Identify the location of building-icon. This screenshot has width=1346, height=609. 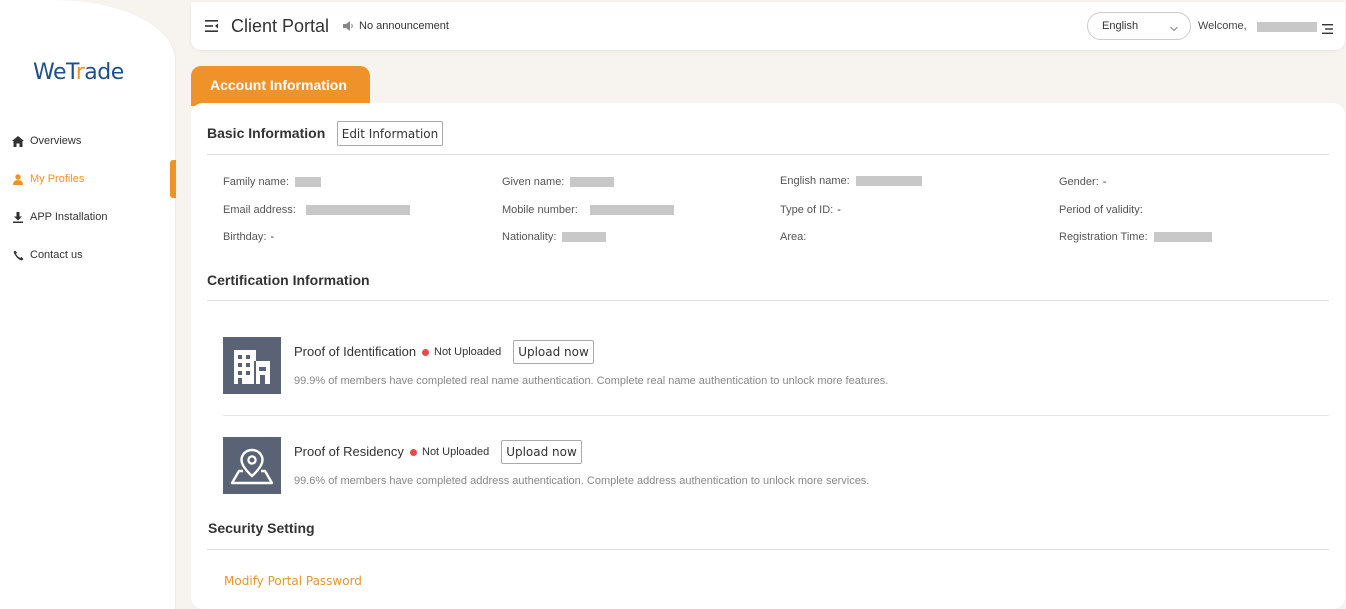
(252, 365).